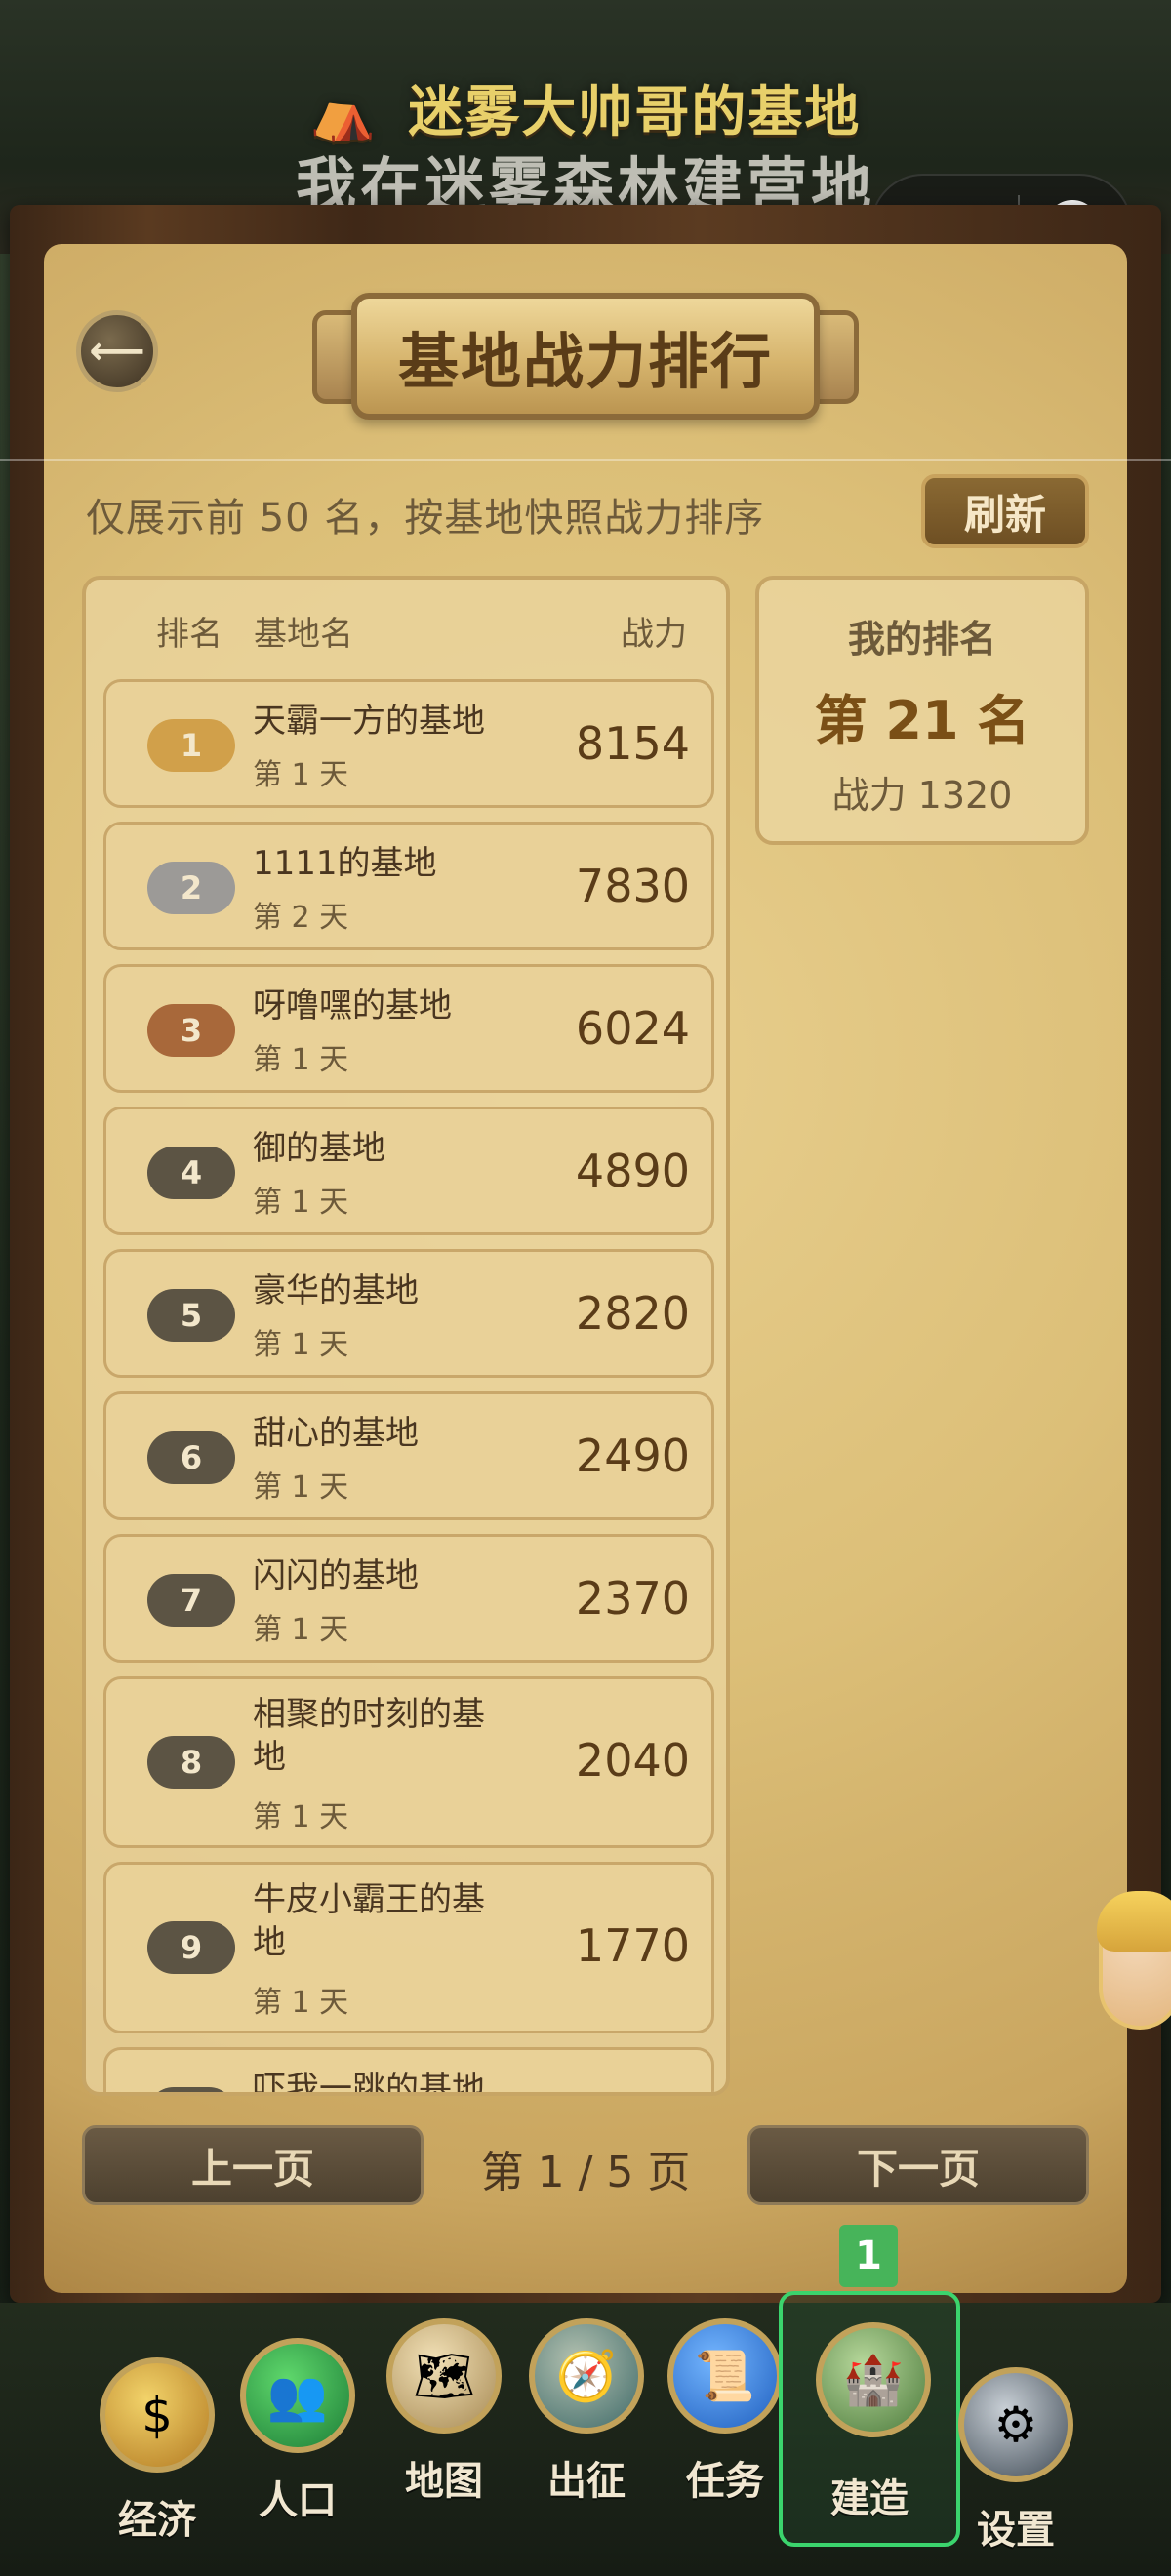 This screenshot has width=1171, height=2576. What do you see at coordinates (632, 886) in the screenshot?
I see `base-power: 7830` at bounding box center [632, 886].